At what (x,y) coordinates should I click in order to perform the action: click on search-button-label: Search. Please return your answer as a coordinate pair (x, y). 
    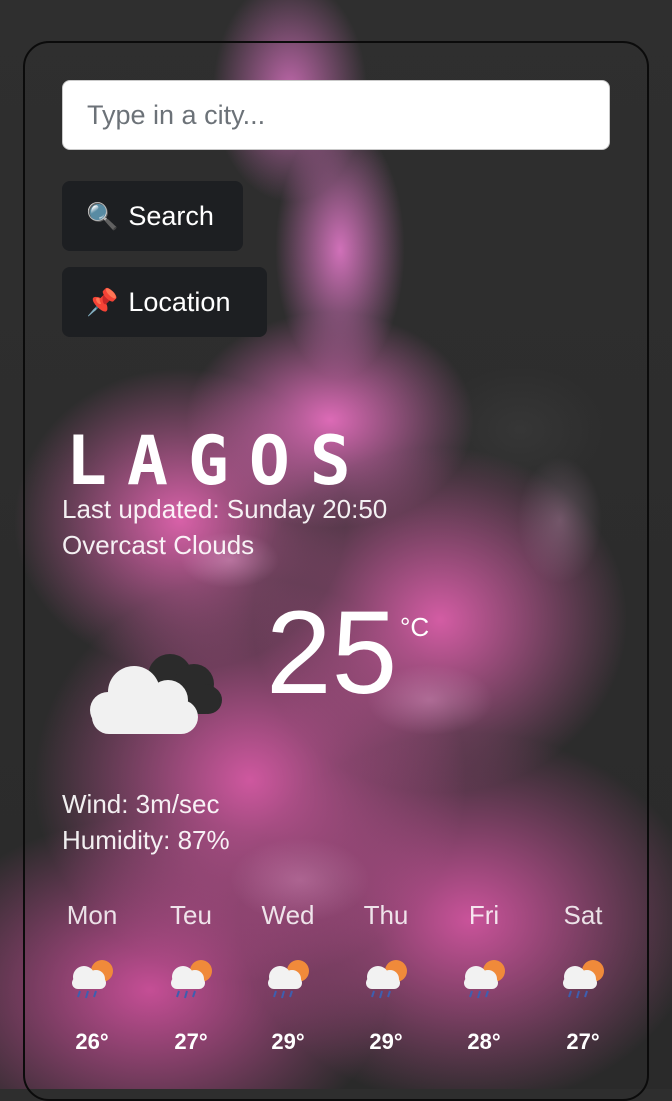
    Looking at the image, I should click on (171, 215).